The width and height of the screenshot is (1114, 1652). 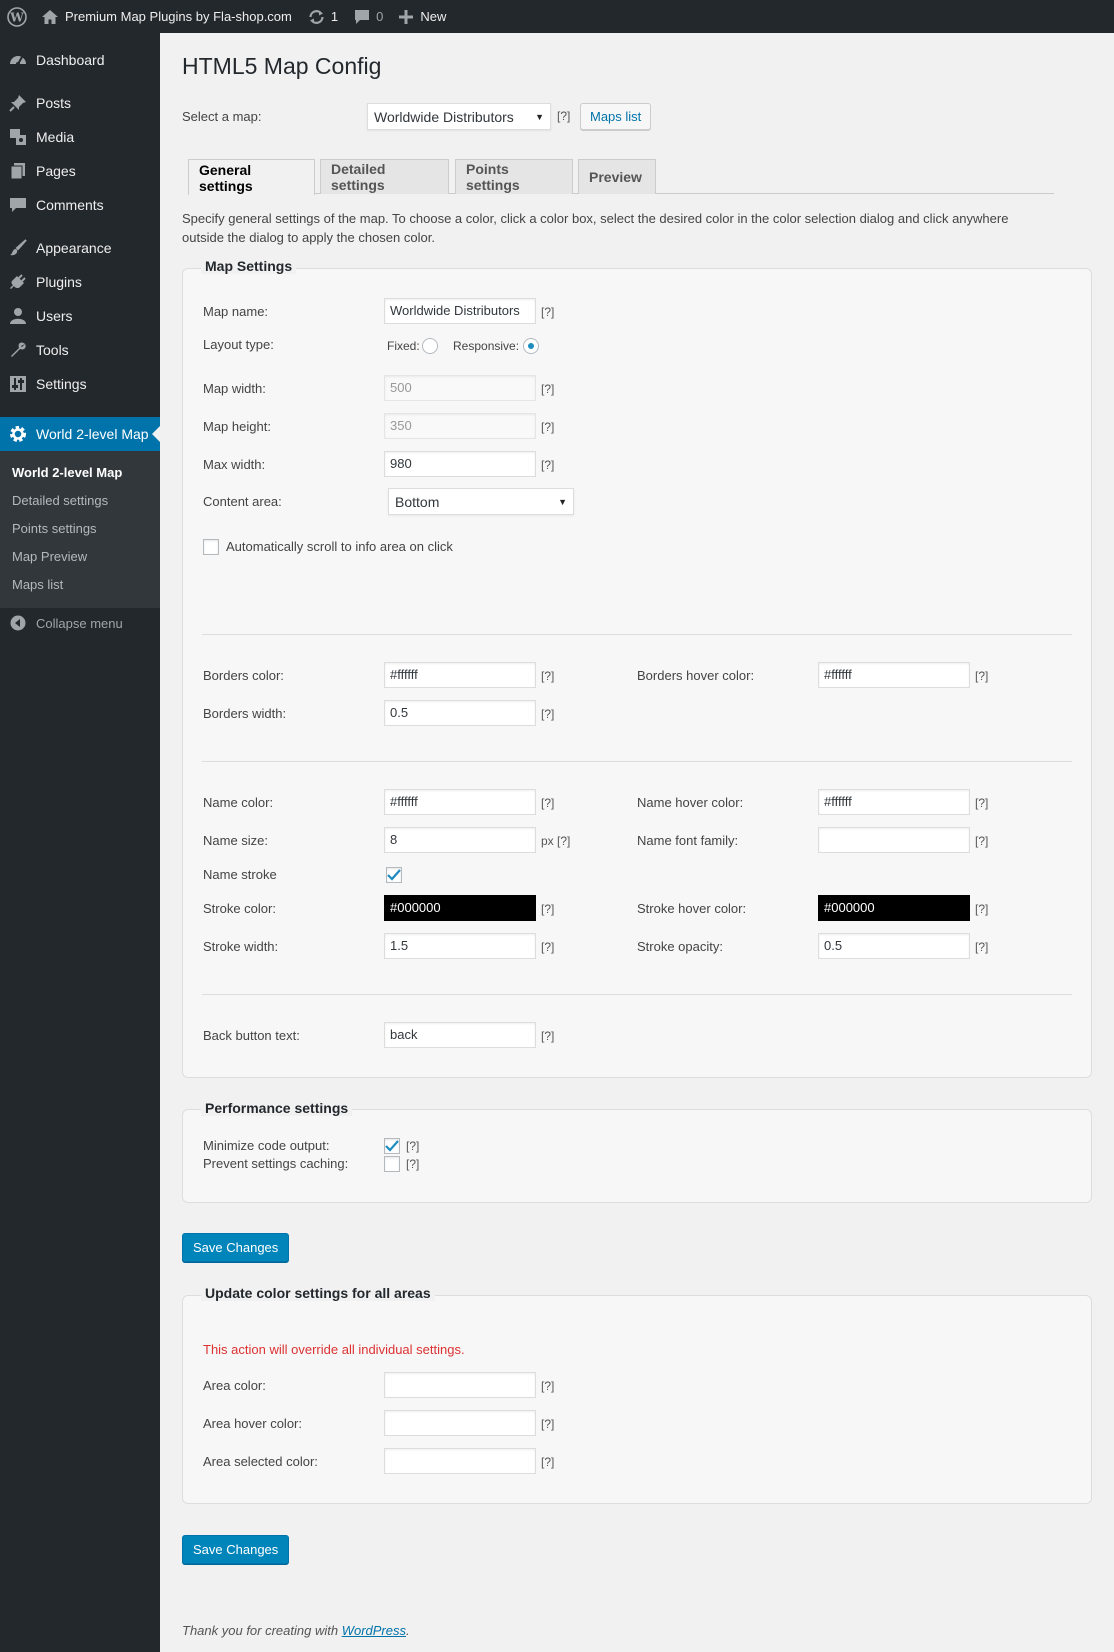 I want to click on submenu-item-world-2-level-map: World 2-level Map, so click(x=67, y=472).